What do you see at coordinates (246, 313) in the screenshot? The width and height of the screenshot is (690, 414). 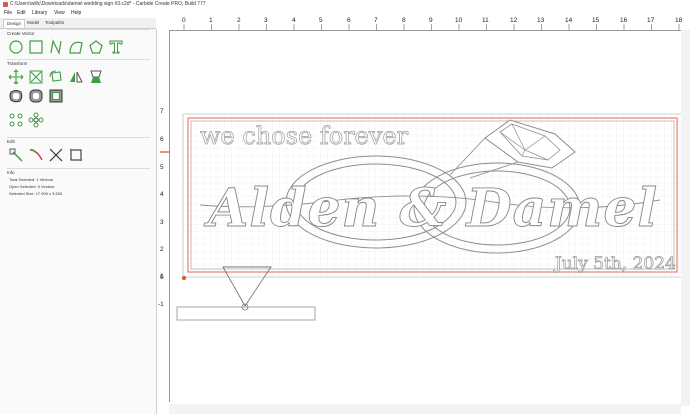 I see `material-panel` at bounding box center [246, 313].